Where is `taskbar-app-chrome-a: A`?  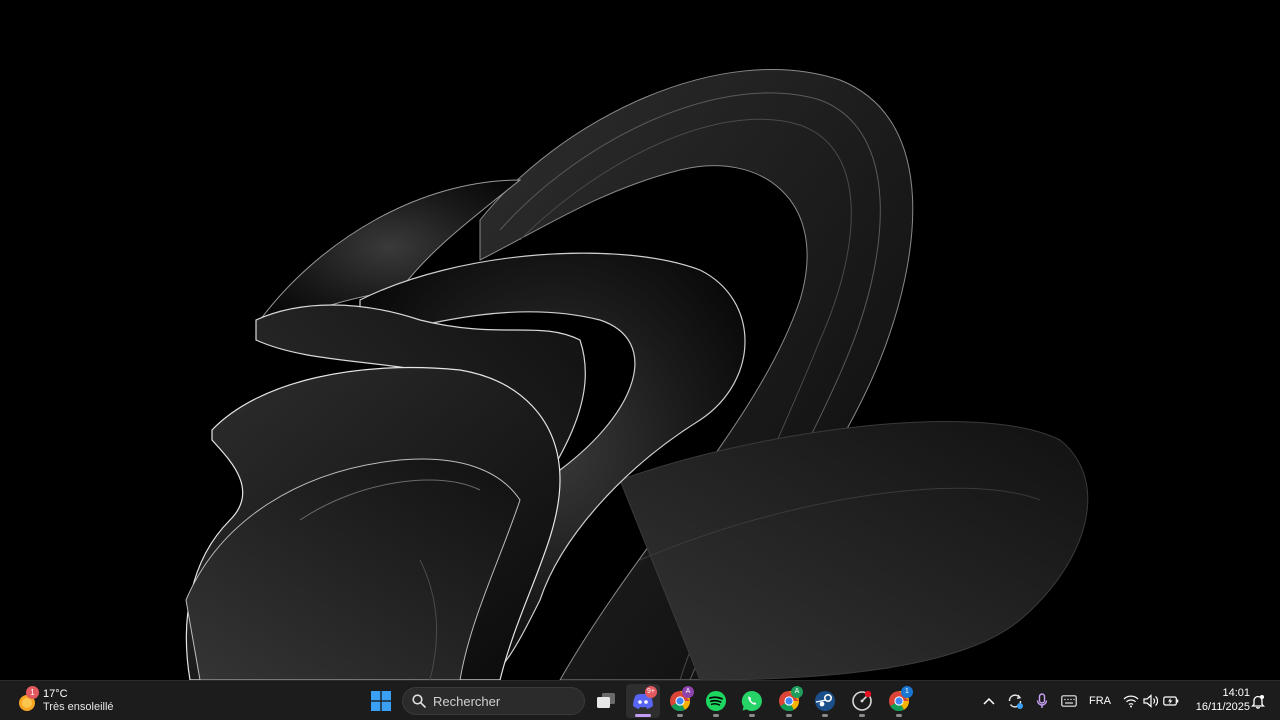 taskbar-app-chrome-a: A is located at coordinates (680, 701).